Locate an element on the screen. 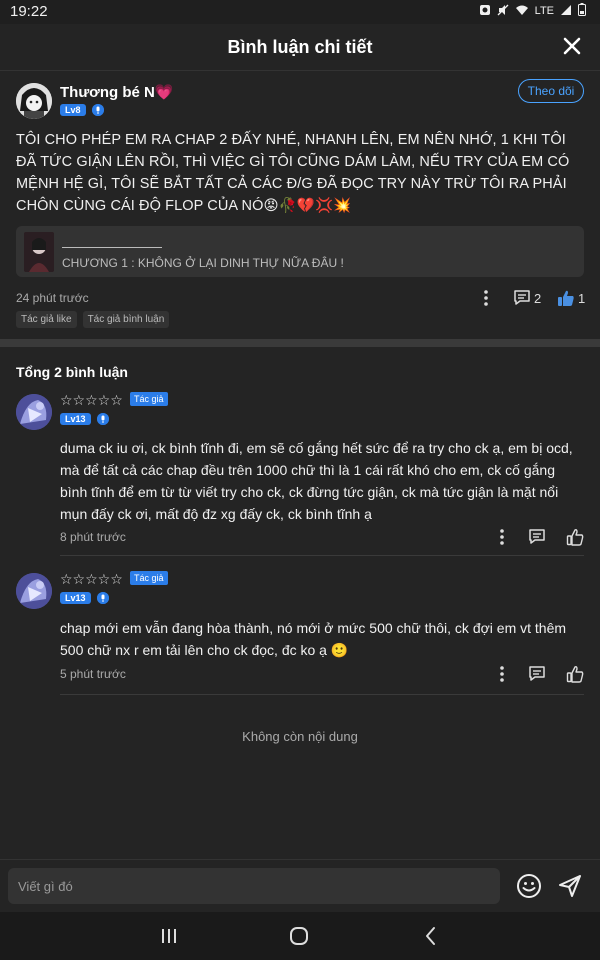 The width and height of the screenshot is (600, 960). send-icon is located at coordinates (570, 886).